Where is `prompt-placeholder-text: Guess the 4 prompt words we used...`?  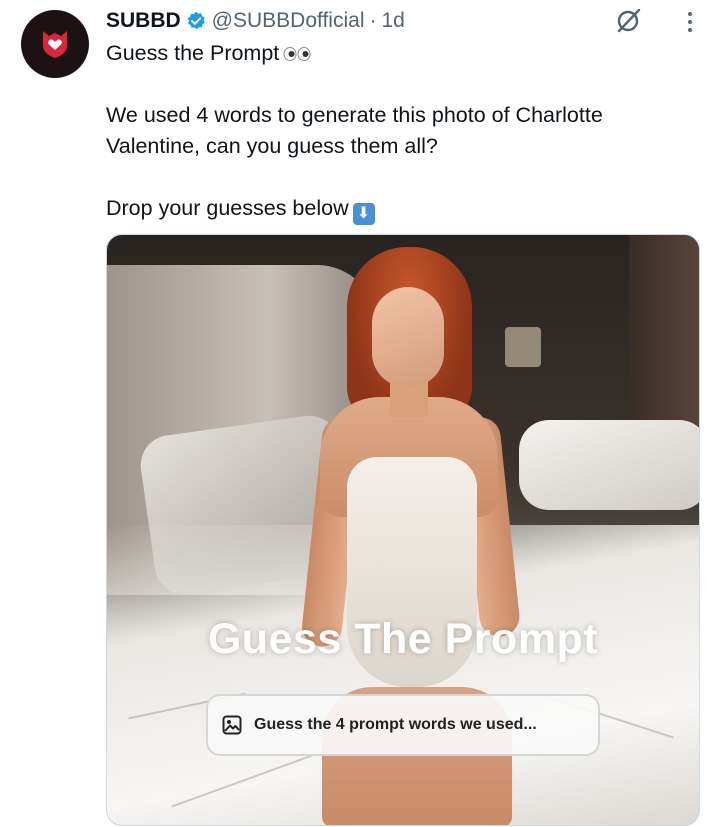 prompt-placeholder-text: Guess the 4 prompt words we used... is located at coordinates (395, 724).